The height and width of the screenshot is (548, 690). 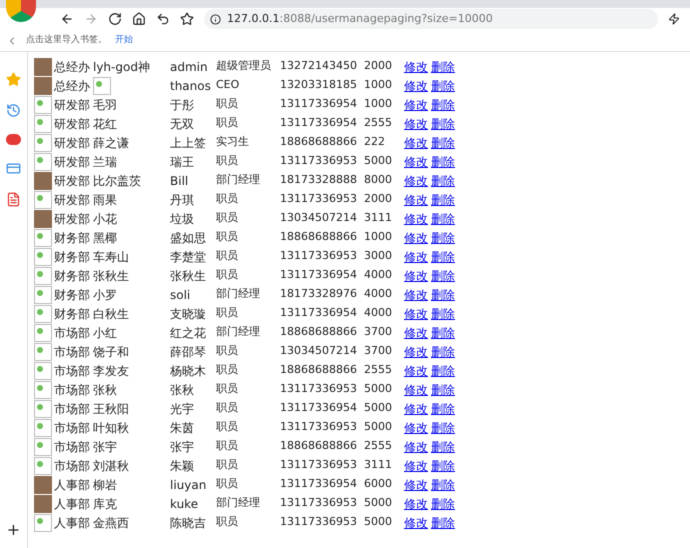 I want to click on nickname-cell-text: 垃圾, so click(x=182, y=219).